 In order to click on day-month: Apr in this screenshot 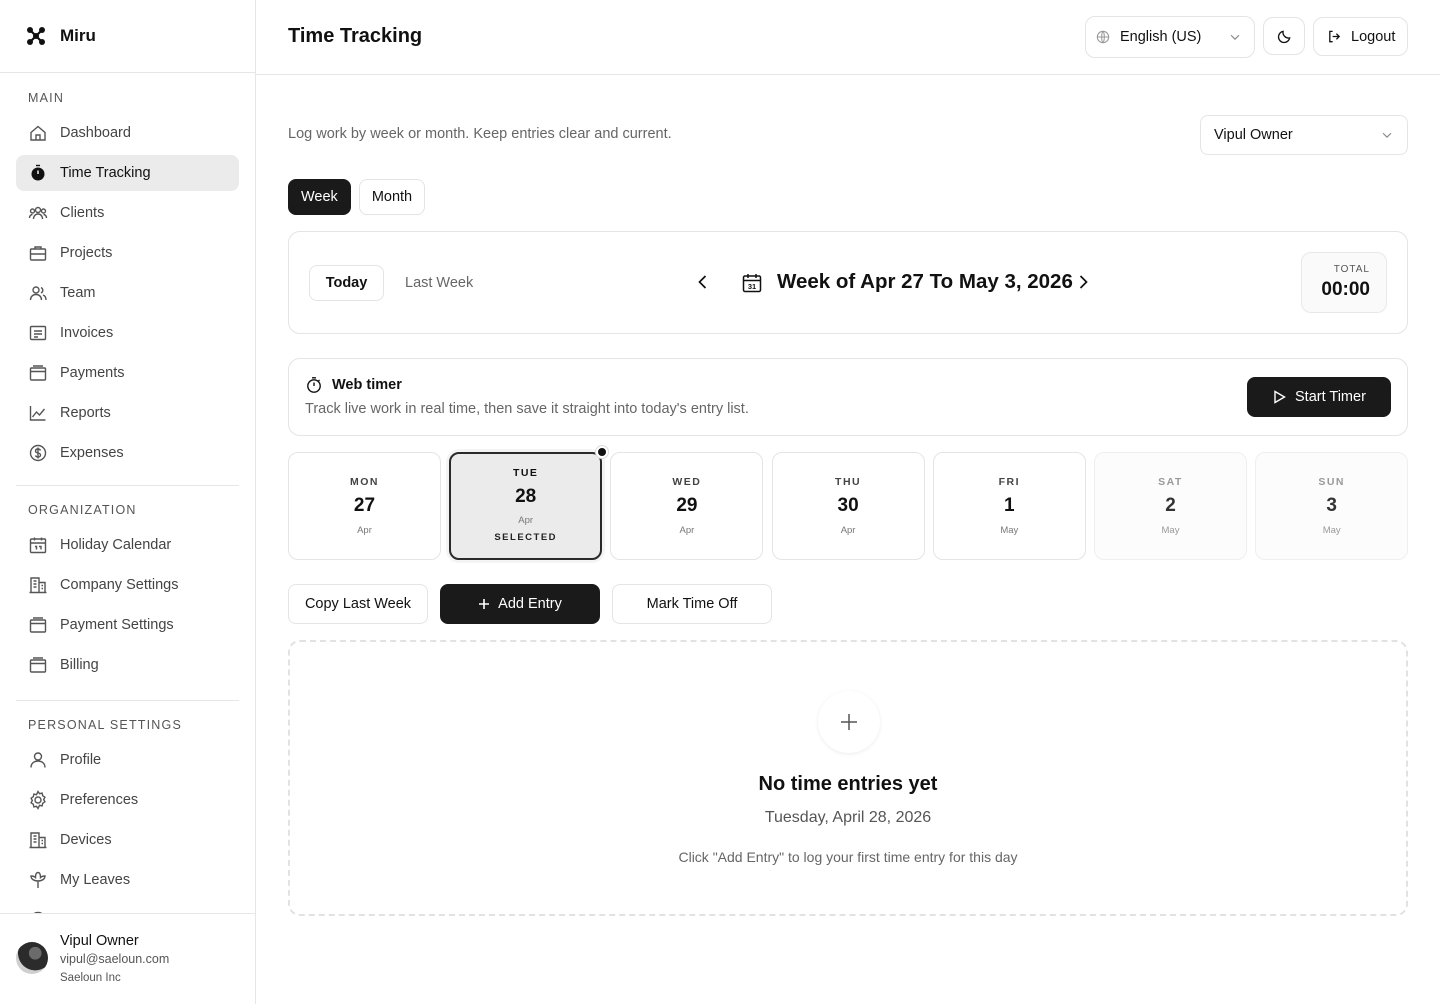, I will do `click(687, 530)`.